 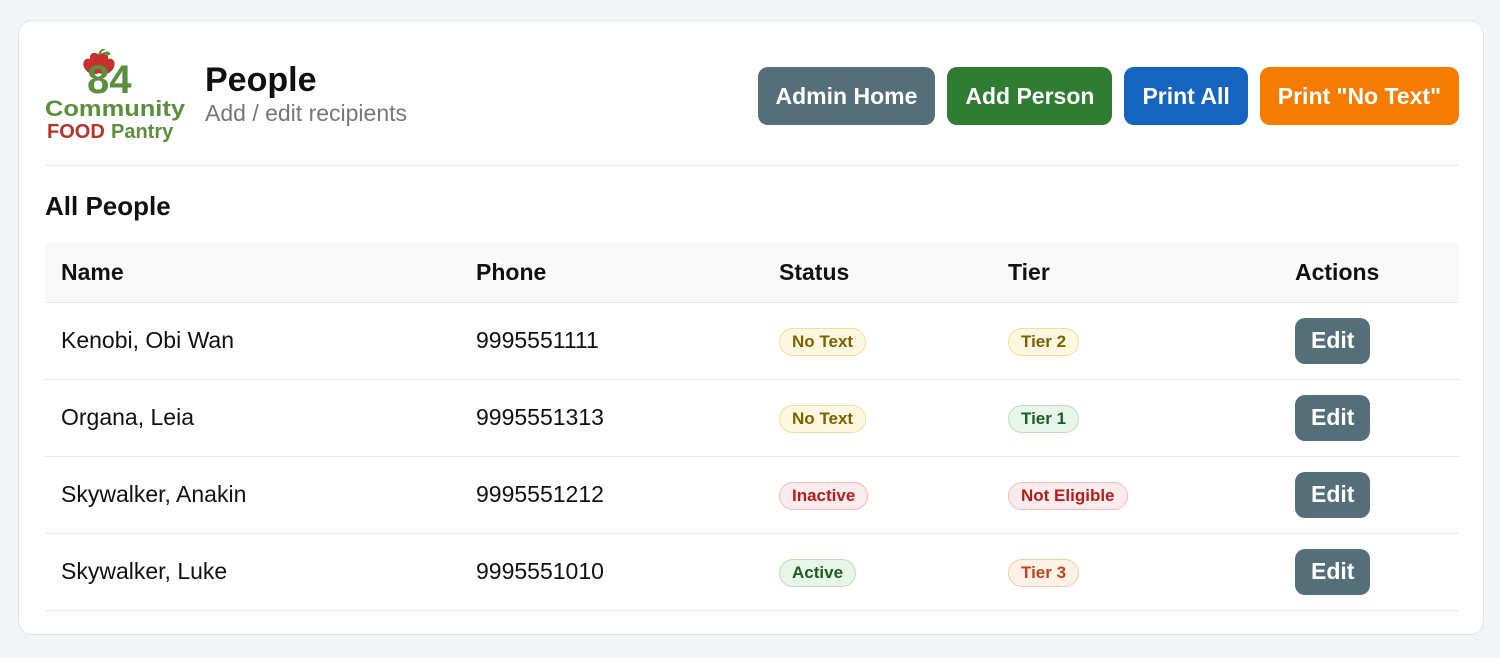 What do you see at coordinates (824, 495) in the screenshot?
I see `status-badge: Inactive` at bounding box center [824, 495].